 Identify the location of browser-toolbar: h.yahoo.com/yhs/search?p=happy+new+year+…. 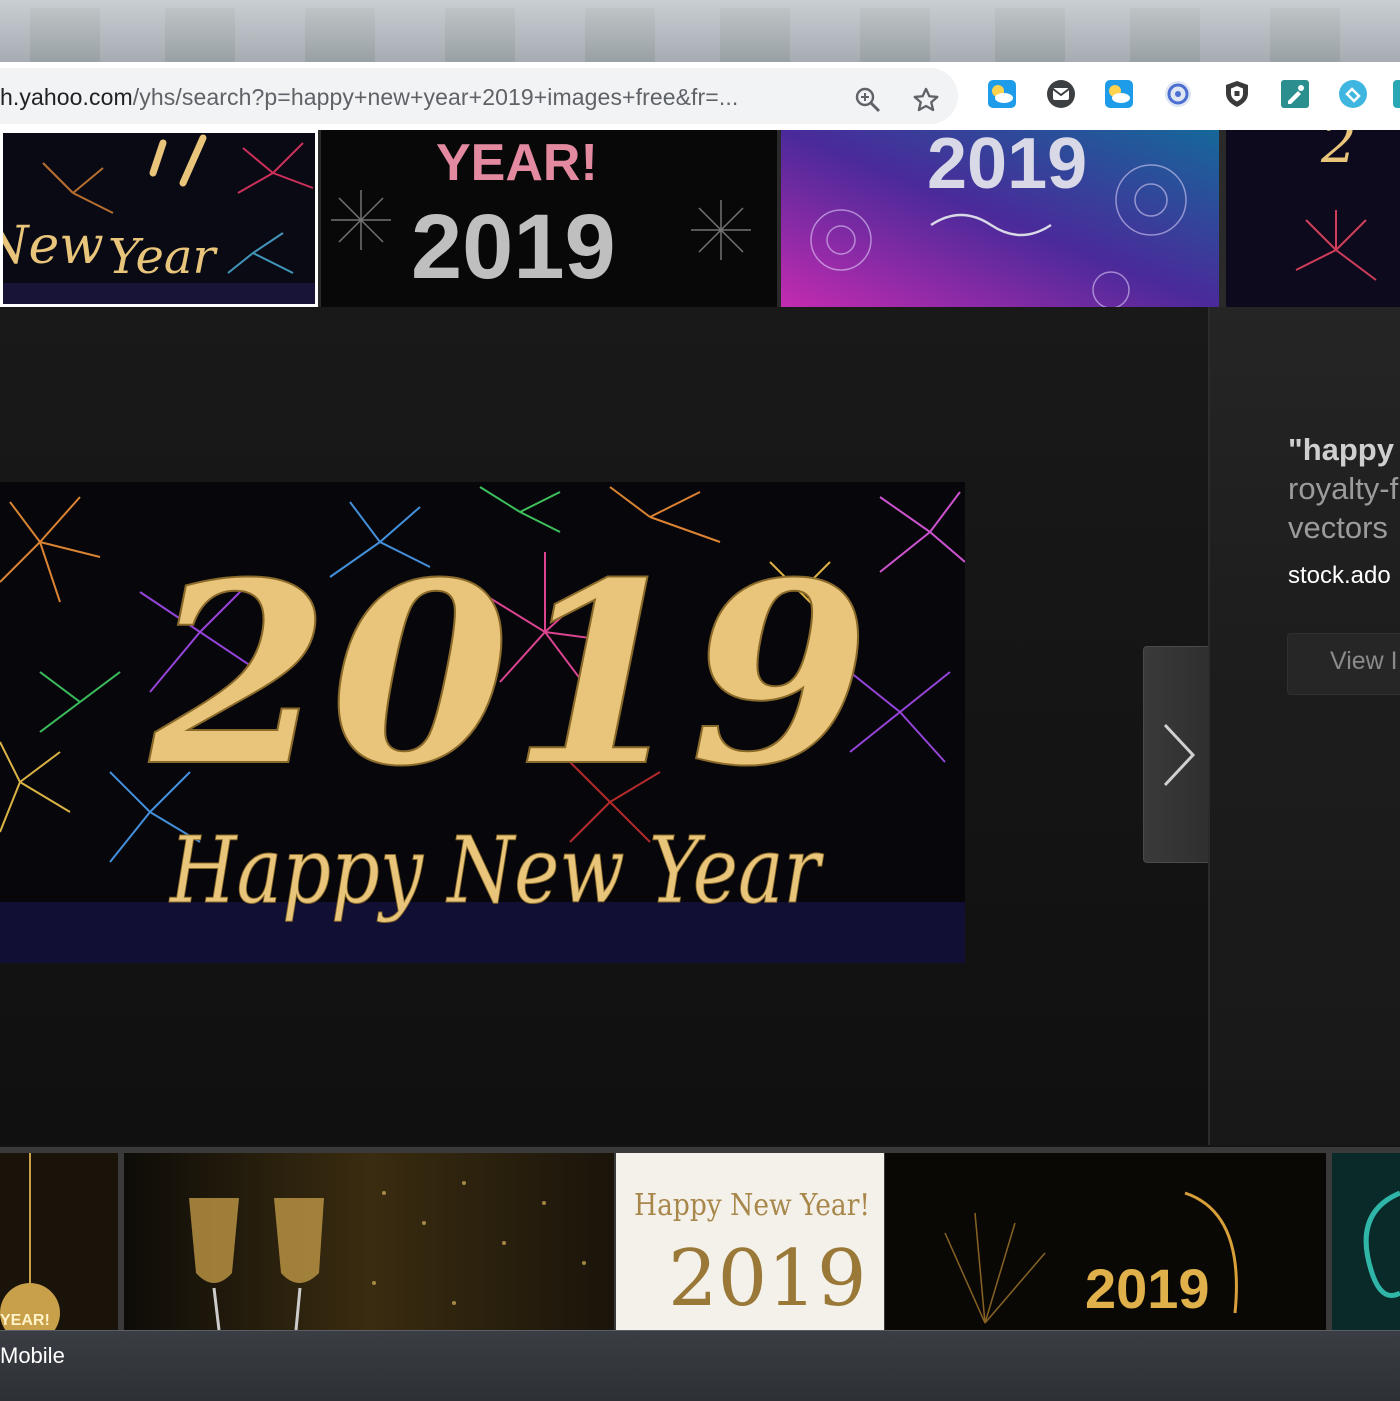
(700, 96).